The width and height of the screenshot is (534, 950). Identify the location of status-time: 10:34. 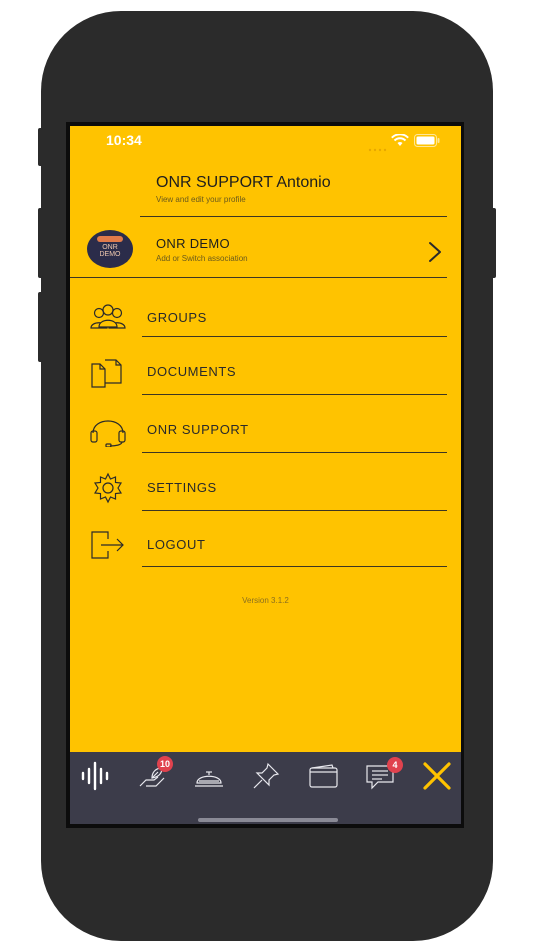
(124, 140).